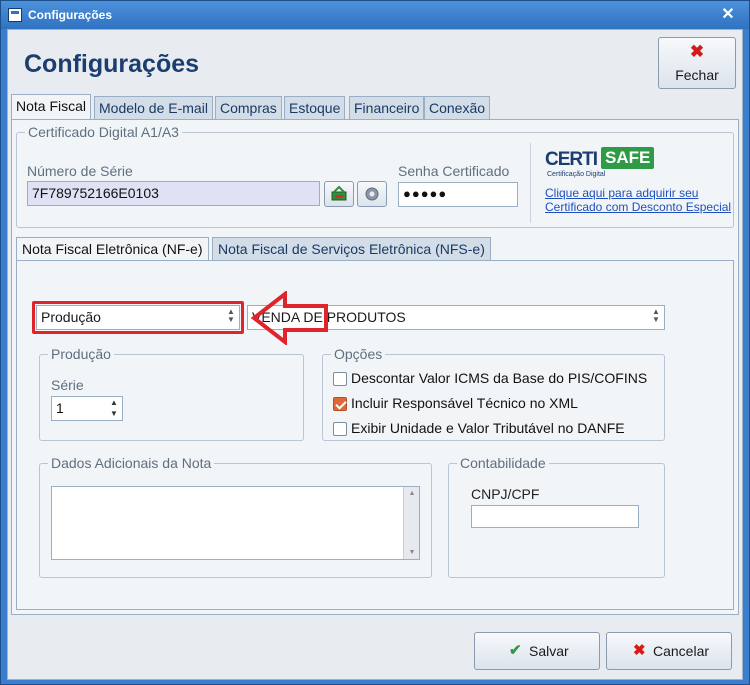 The width and height of the screenshot is (750, 685). Describe the element at coordinates (173, 193) in the screenshot. I see `serial-input: 7F789752166E0103` at that location.